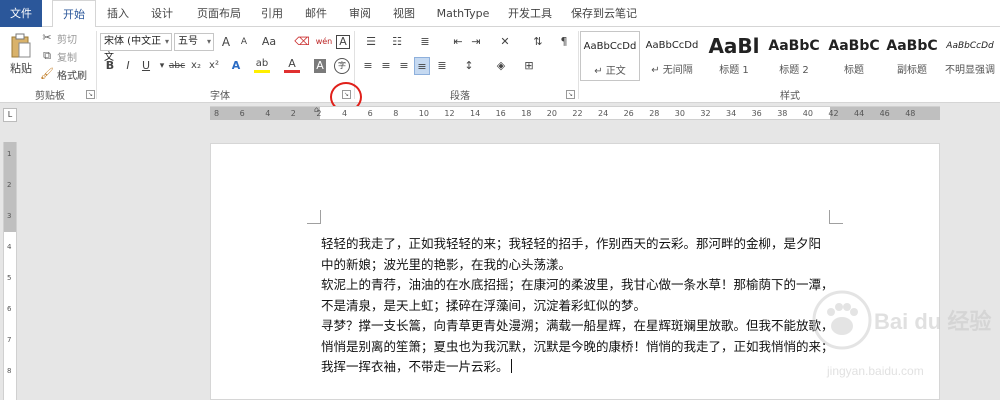  Describe the element at coordinates (511, 366) in the screenshot. I see `text-cursor` at that location.